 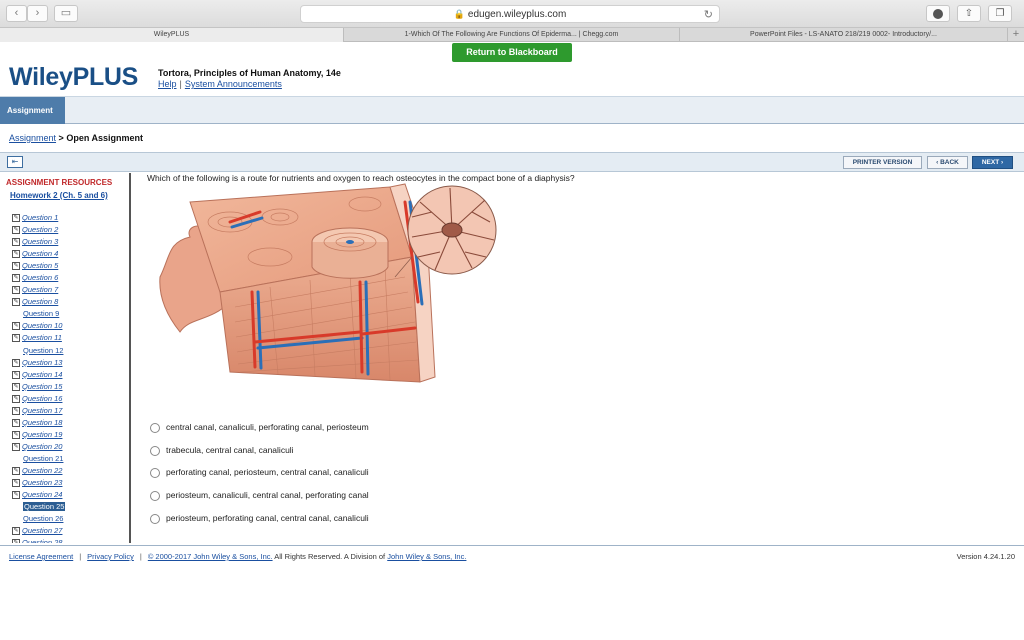 What do you see at coordinates (1000, 13) in the screenshot?
I see `tabs-overview-icon: ❐` at bounding box center [1000, 13].